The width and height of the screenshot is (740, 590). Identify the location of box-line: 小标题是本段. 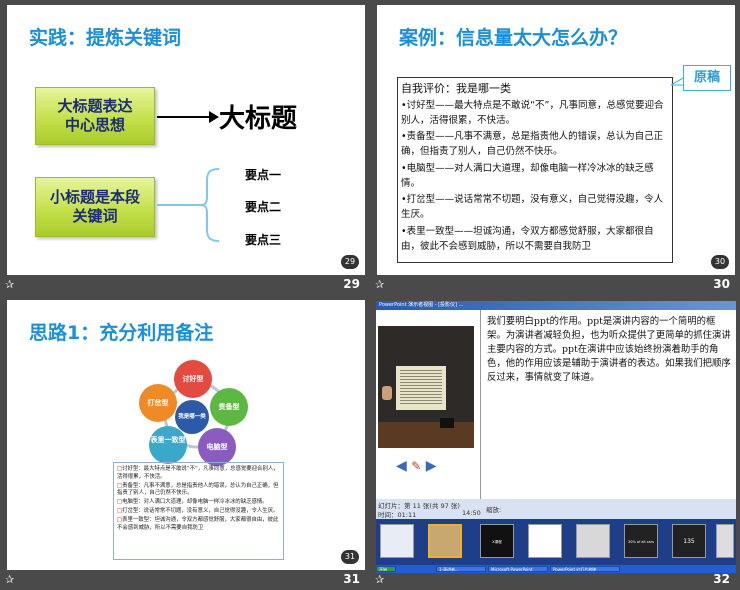
(94, 196).